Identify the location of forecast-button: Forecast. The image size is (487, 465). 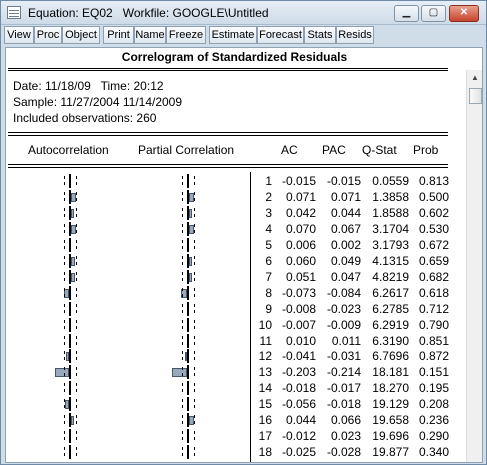
(280, 35).